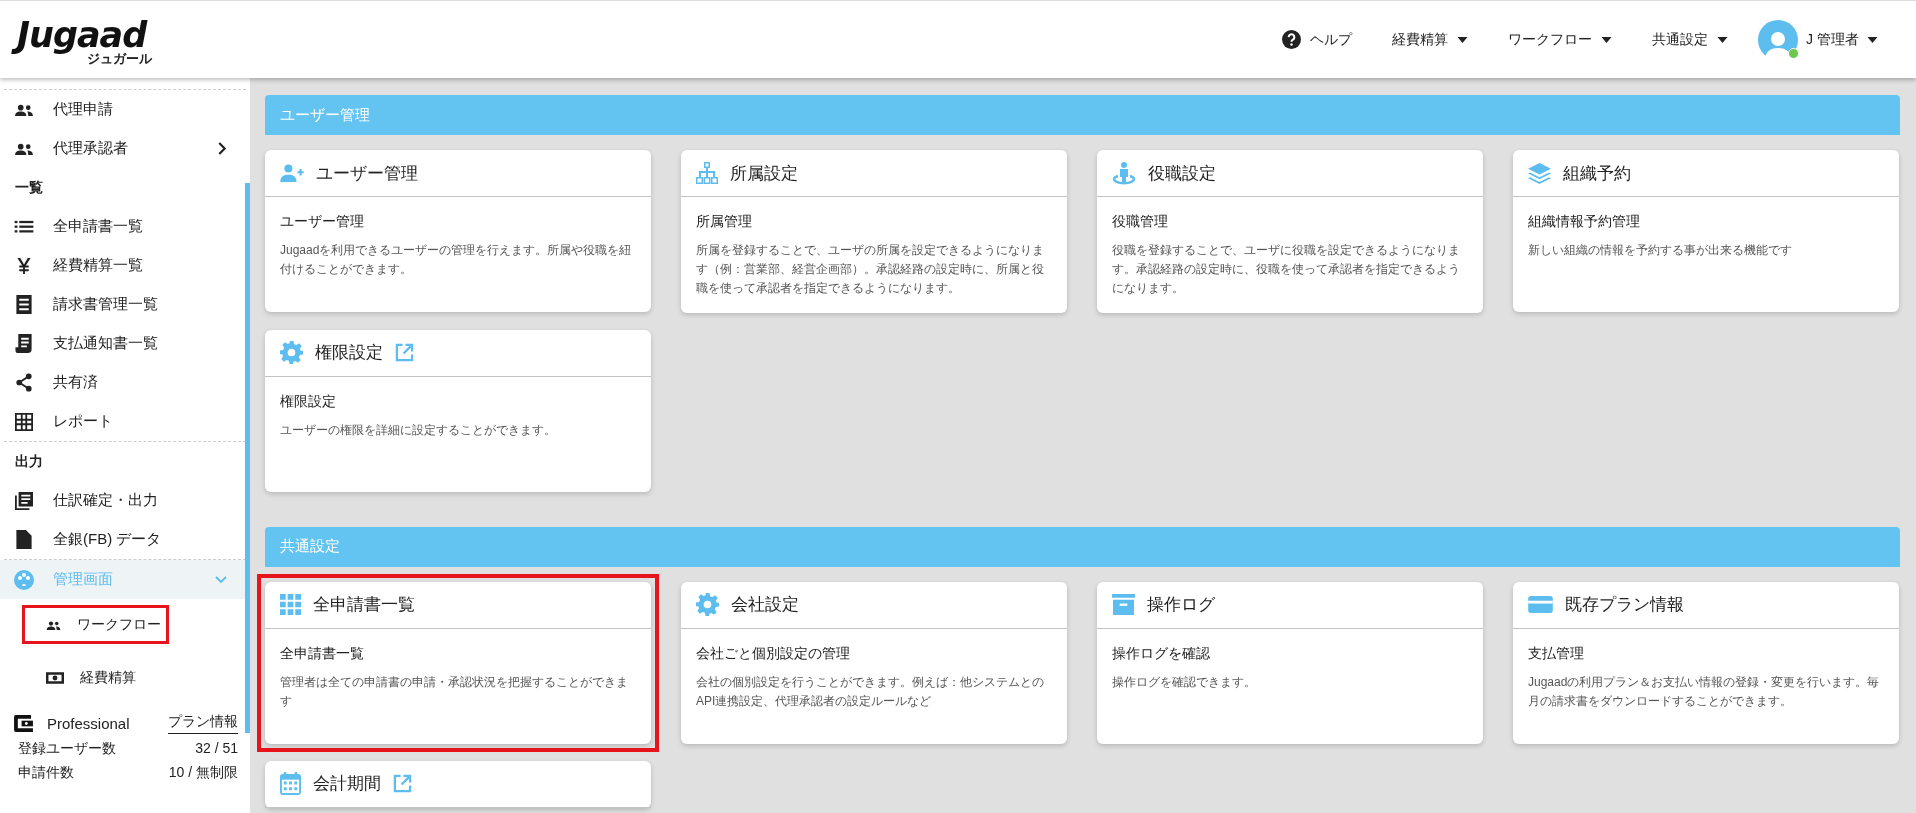 Image resolution: width=1916 pixels, height=813 pixels. Describe the element at coordinates (458, 662) in the screenshot. I see `settings-card: 全申請書一覧 全申請書一覧 管理者は全ての申請書の申請・承認状況を把握することができます` at that location.